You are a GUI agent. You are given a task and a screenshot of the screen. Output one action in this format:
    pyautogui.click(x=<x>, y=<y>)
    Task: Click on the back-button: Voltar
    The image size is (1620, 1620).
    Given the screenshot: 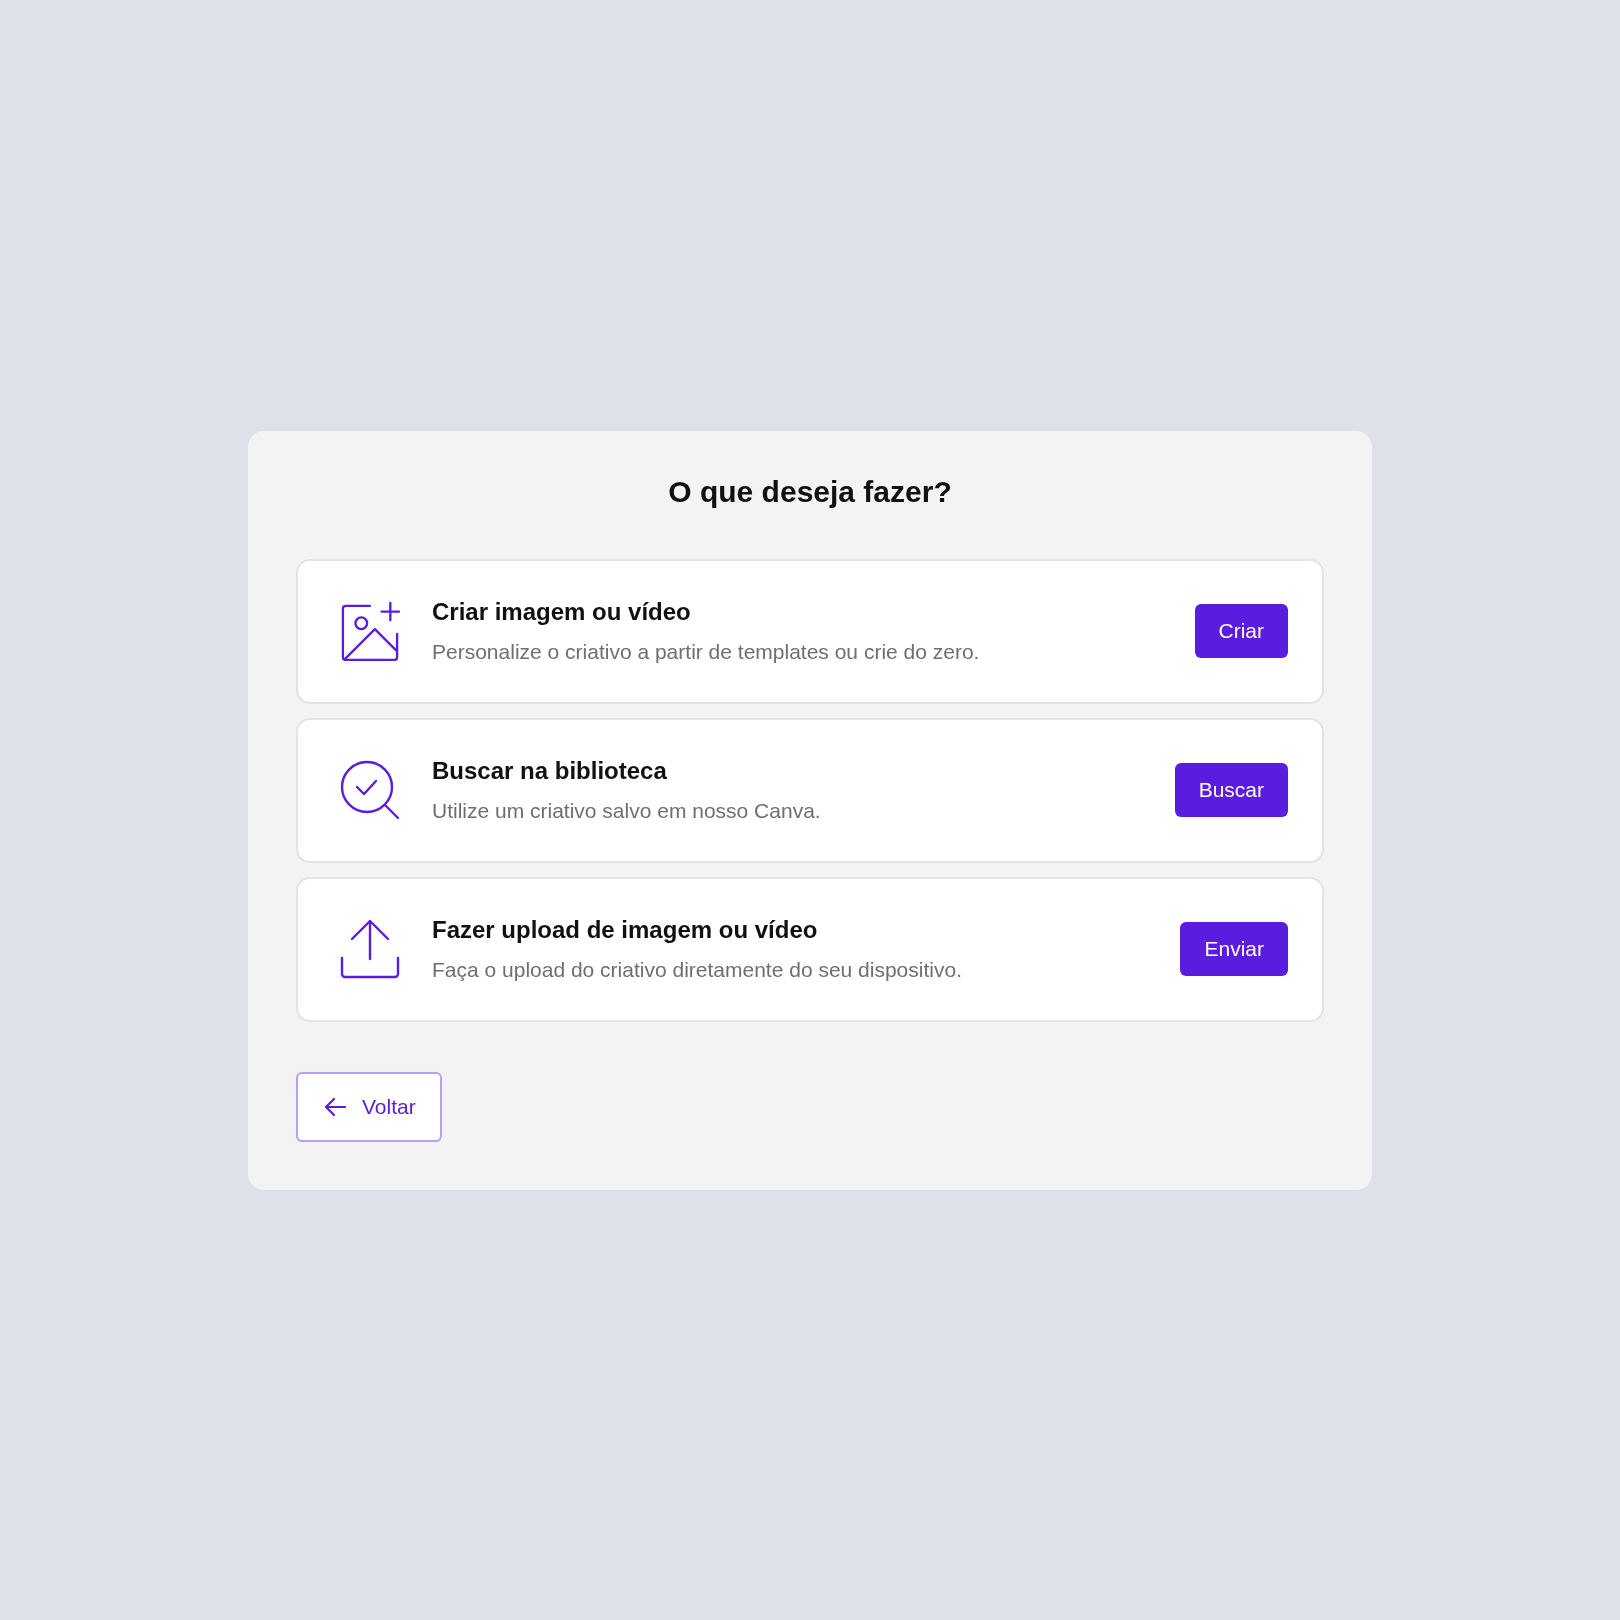 What is the action you would take?
    pyautogui.click(x=369, y=1106)
    